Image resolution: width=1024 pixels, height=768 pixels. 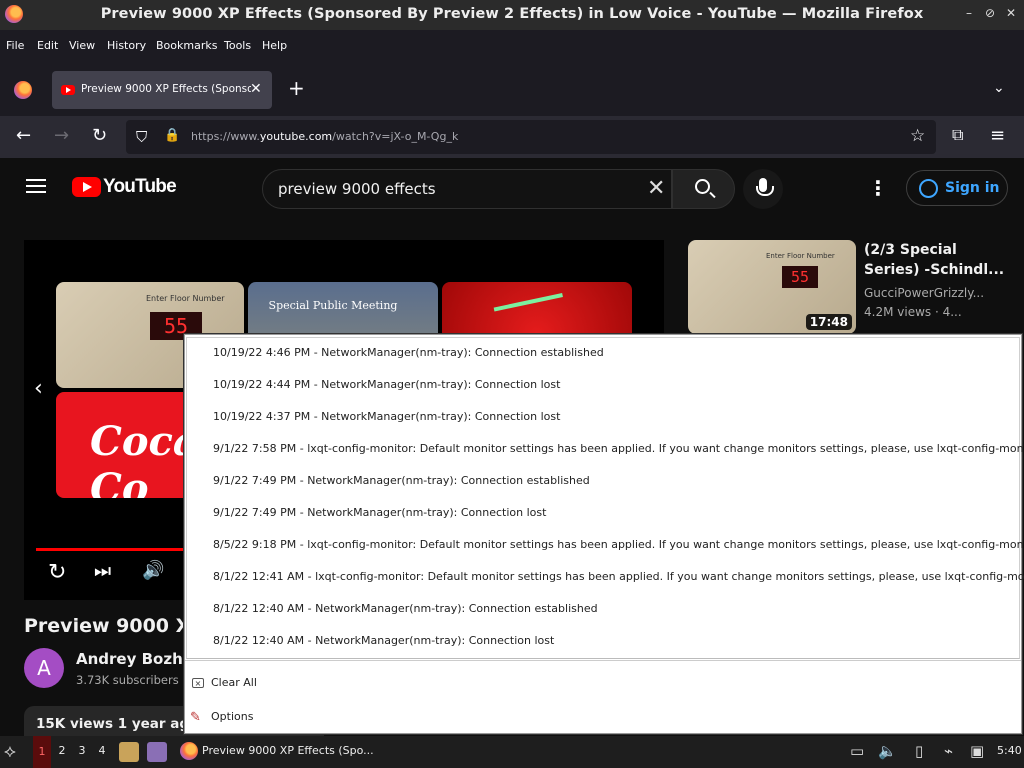 What do you see at coordinates (140, 187) in the screenshot?
I see `youtube-wordmark: YouTube` at bounding box center [140, 187].